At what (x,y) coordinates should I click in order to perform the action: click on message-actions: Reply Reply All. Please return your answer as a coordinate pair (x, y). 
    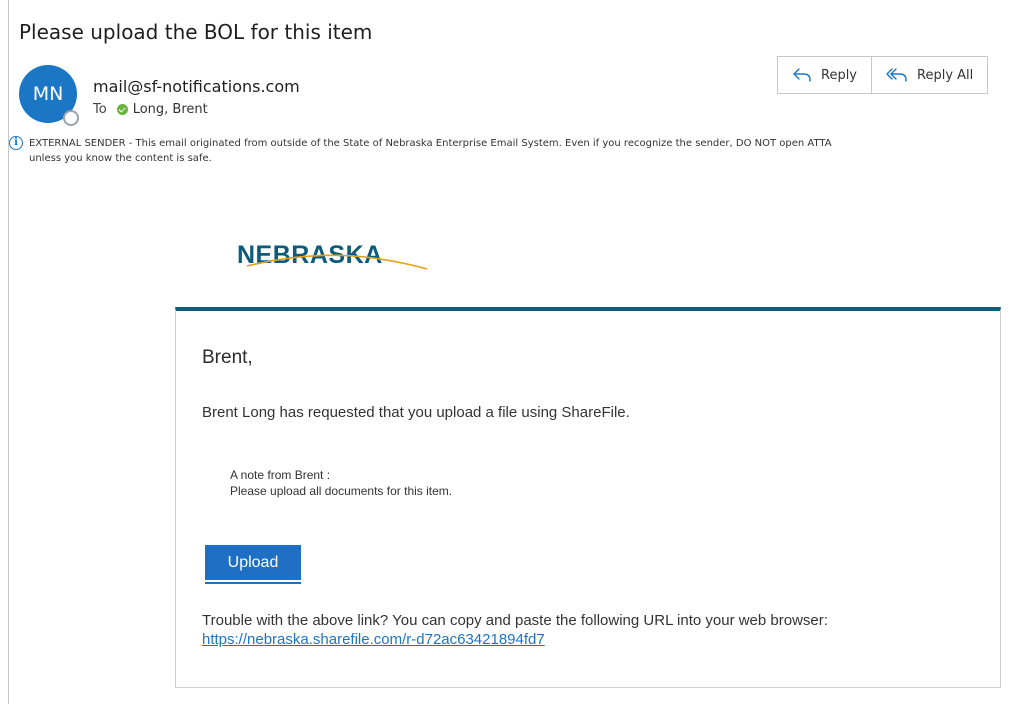
    Looking at the image, I should click on (883, 75).